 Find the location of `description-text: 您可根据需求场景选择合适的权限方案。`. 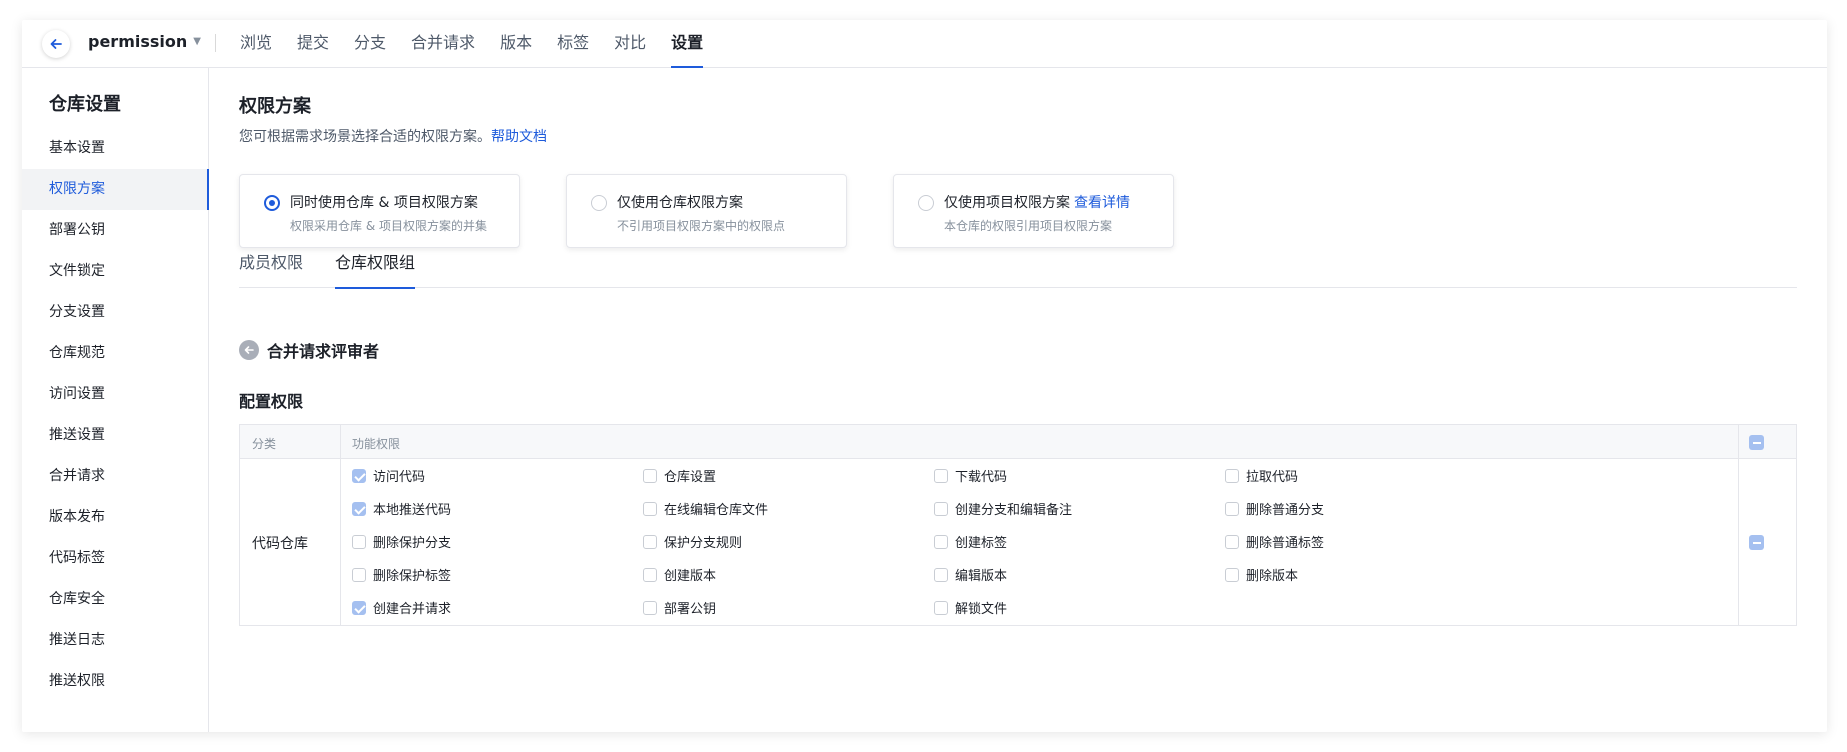

description-text: 您可根据需求场景选择合适的权限方案。 is located at coordinates (365, 137).